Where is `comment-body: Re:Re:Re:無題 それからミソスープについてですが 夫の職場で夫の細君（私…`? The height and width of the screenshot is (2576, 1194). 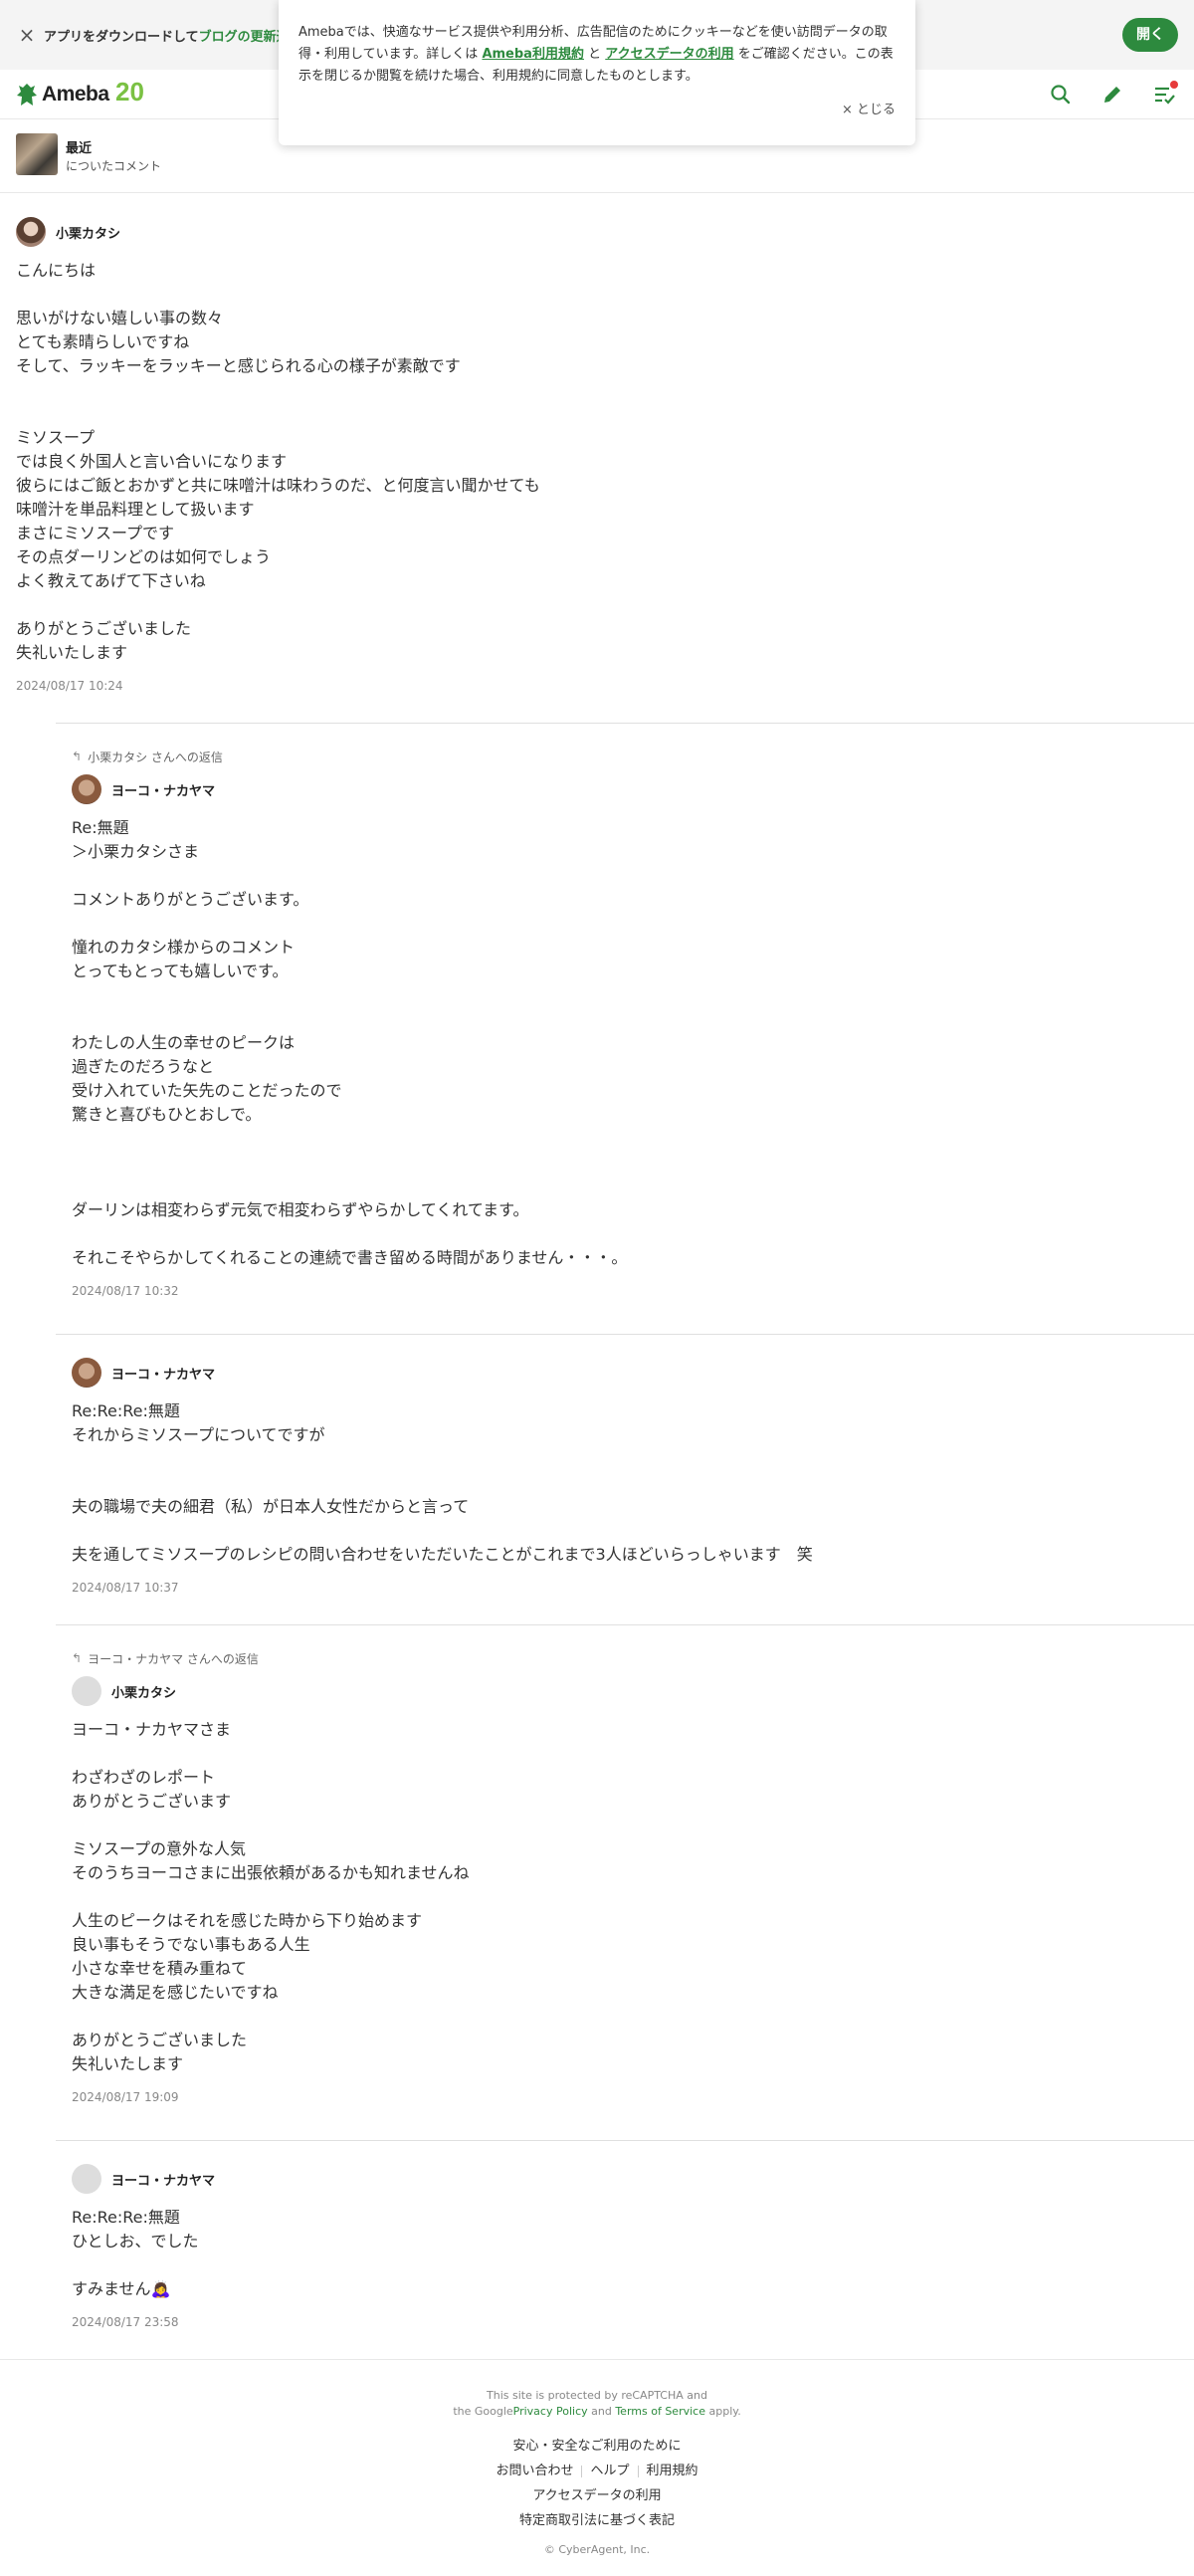
comment-body: Re:Re:Re:無題 それからミソスープについてですが 夫の職場で夫の細君（私… is located at coordinates (442, 1482).